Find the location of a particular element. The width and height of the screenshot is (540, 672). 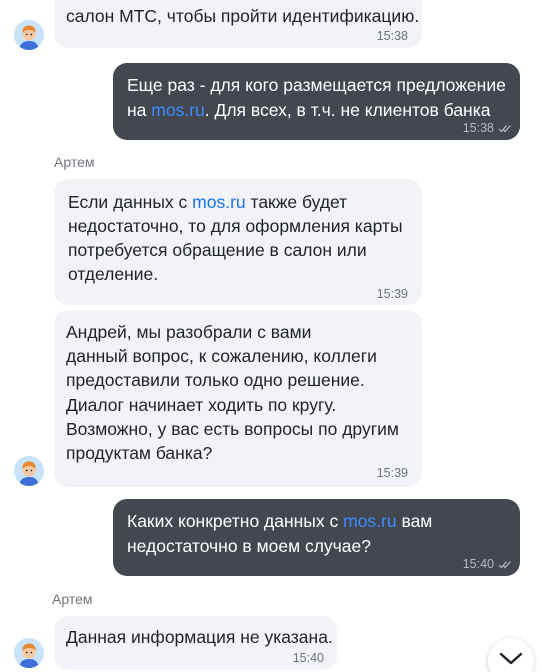

text-fragment: на is located at coordinates (139, 110).